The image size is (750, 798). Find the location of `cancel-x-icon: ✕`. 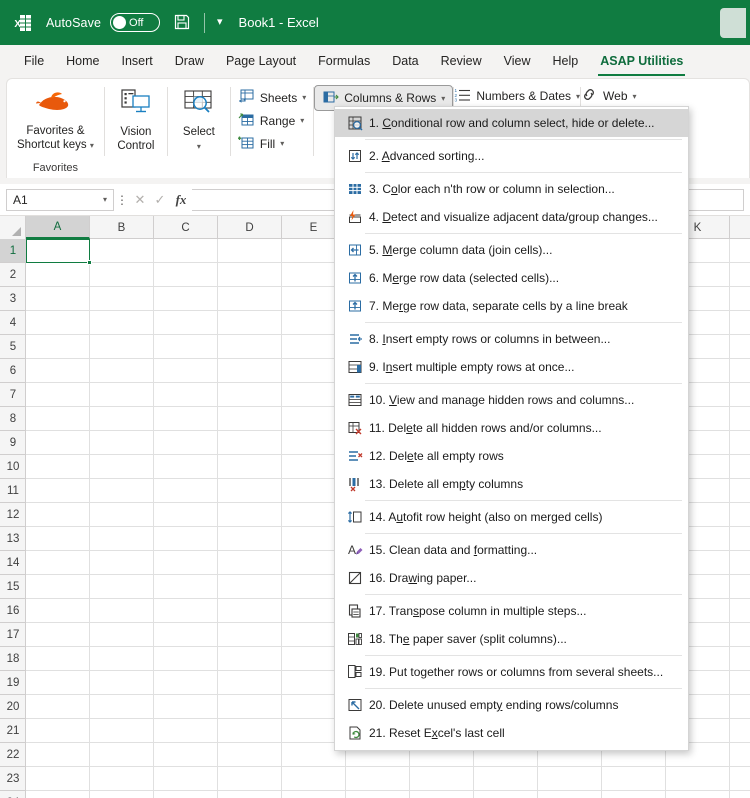

cancel-x-icon: ✕ is located at coordinates (140, 200).